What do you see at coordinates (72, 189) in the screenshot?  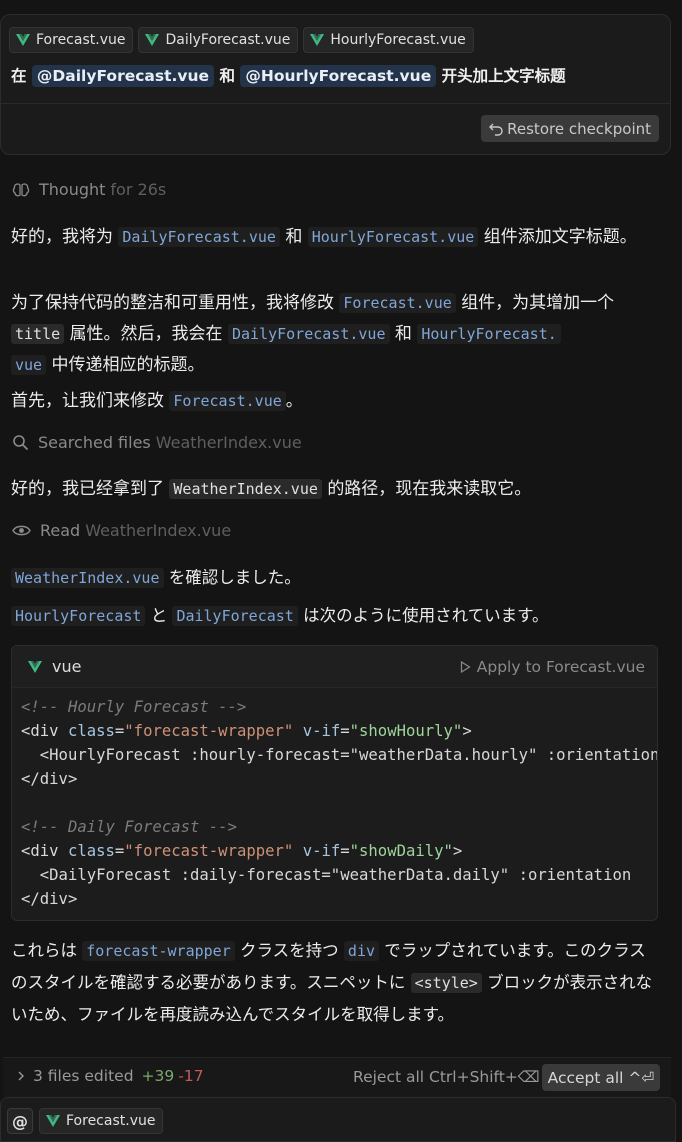 I see `thought-label: Thought` at bounding box center [72, 189].